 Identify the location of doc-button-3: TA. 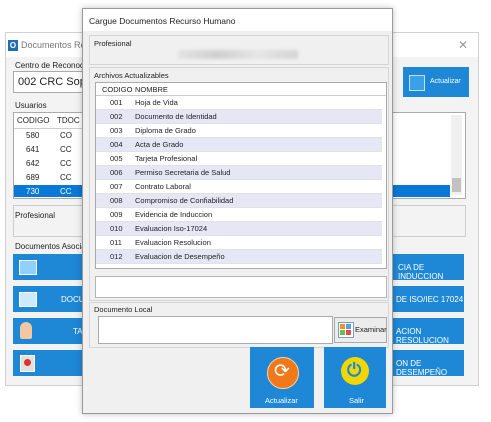
(49, 331).